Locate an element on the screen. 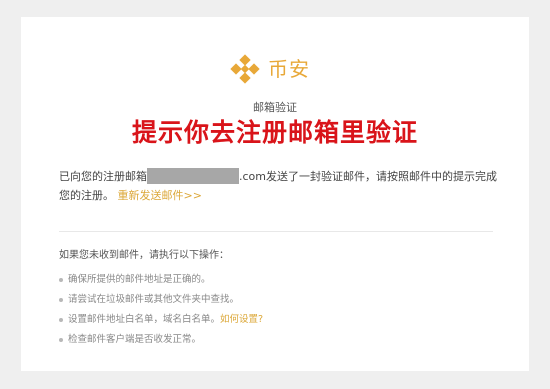  brand-logo: 币安 is located at coordinates (270, 69).